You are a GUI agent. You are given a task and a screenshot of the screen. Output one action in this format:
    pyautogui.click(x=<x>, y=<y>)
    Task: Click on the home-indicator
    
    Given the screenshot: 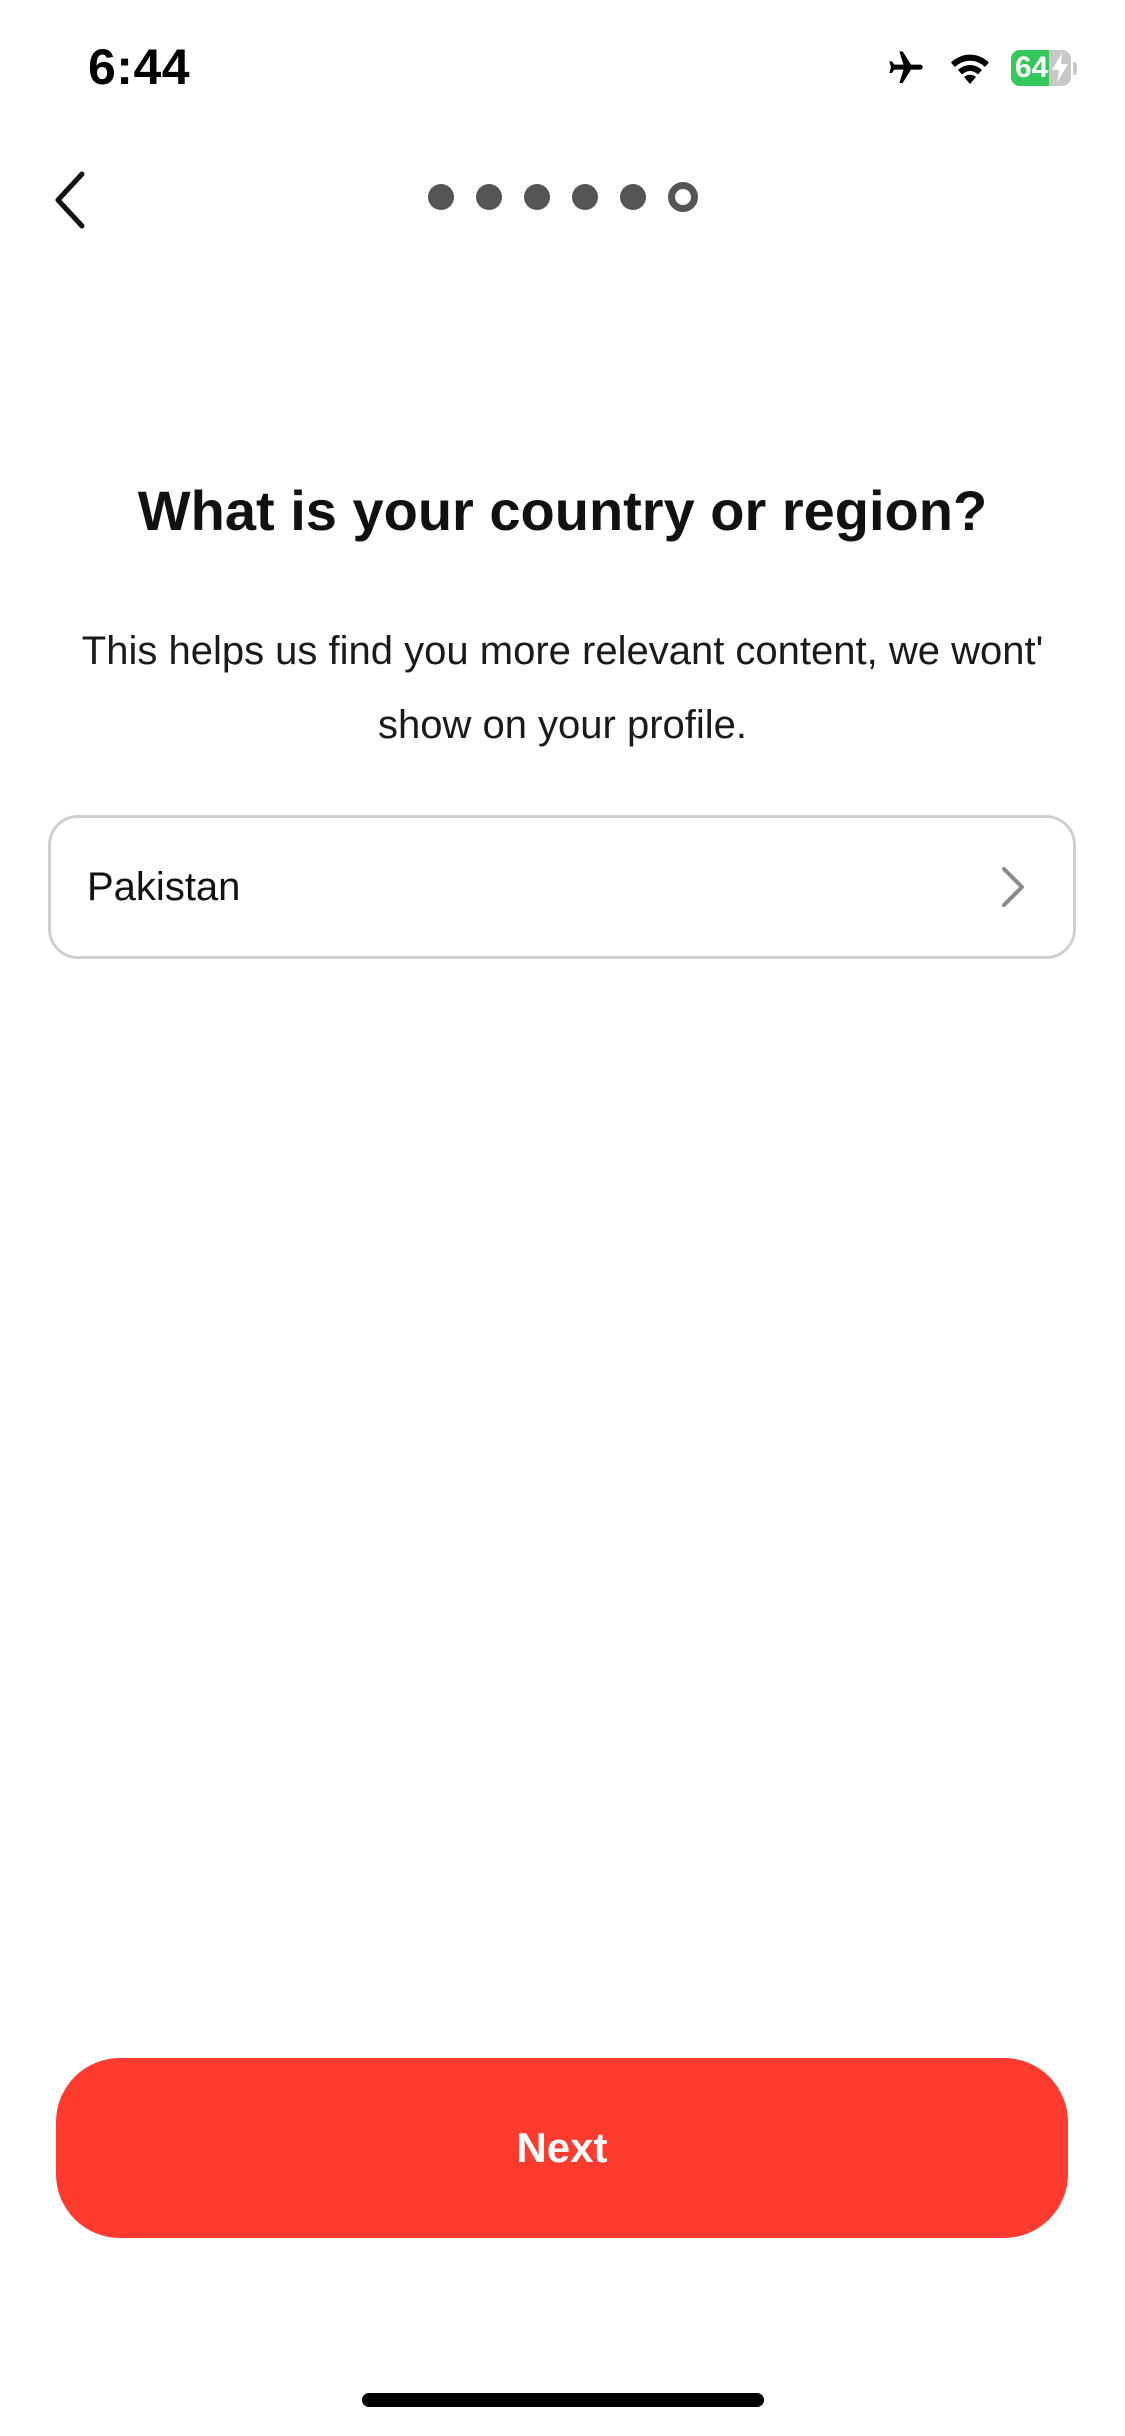 What is the action you would take?
    pyautogui.click(x=563, y=2400)
    